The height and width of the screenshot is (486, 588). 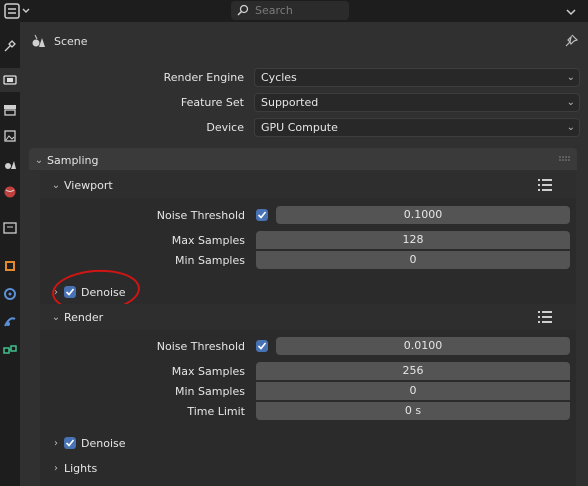 I want to click on top-bar: Search, so click(x=294, y=11).